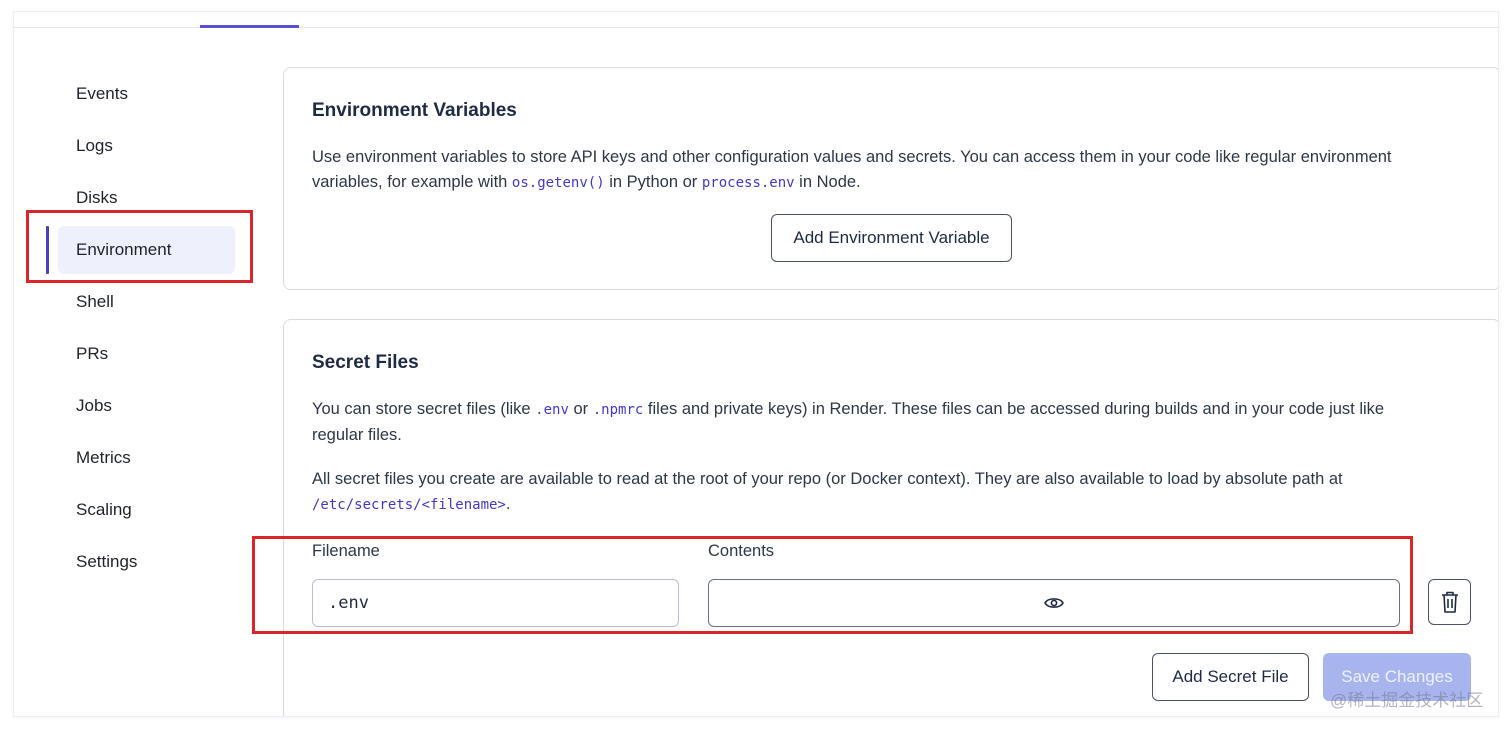 The height and width of the screenshot is (729, 1512). I want to click on sidebar-item-jobs: Jobs, so click(146, 406).